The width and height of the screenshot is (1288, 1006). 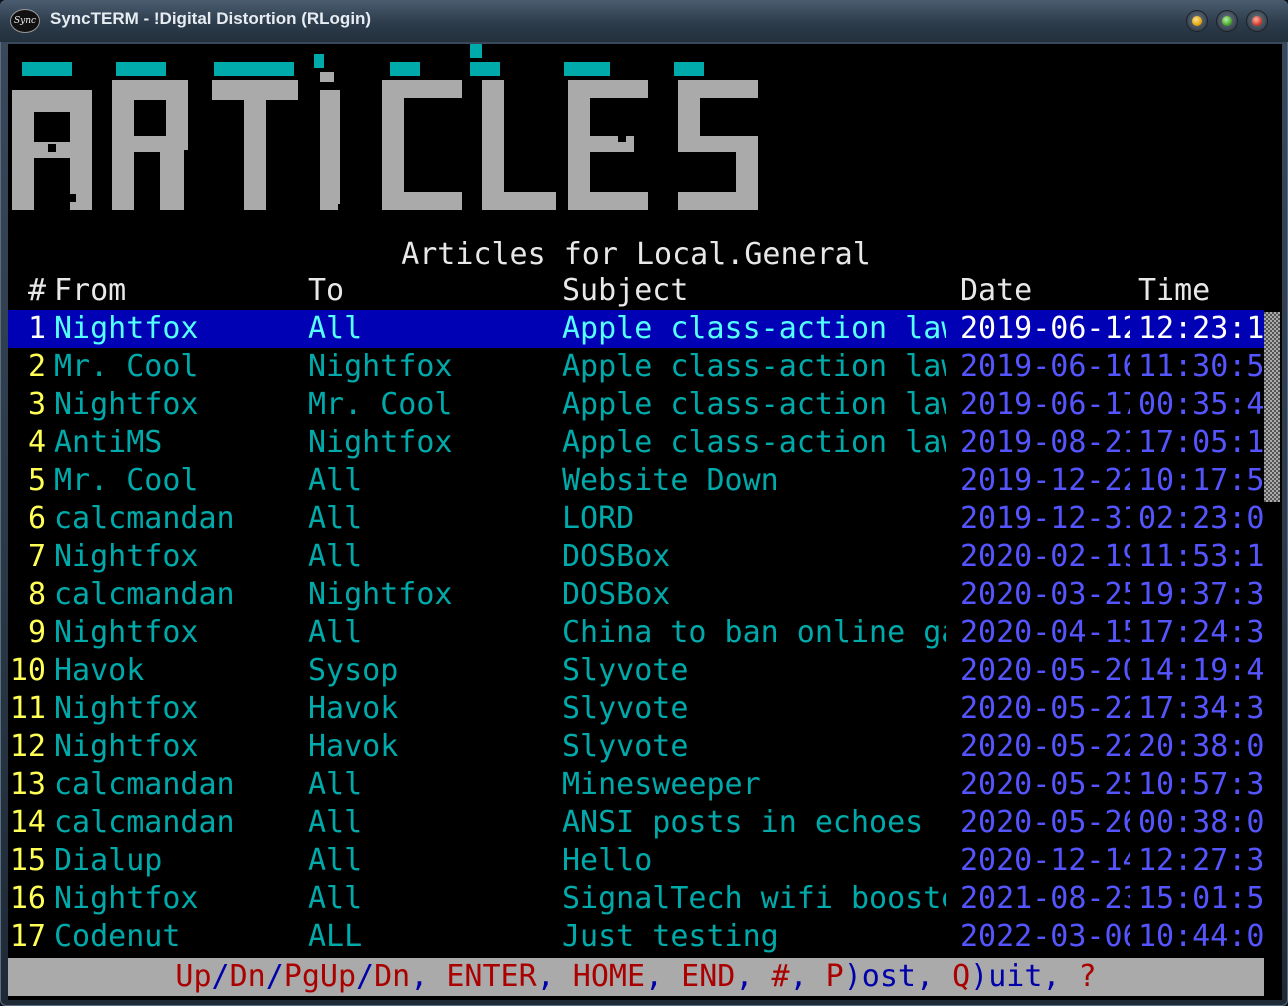 What do you see at coordinates (36, 290) in the screenshot?
I see `column-header-num: #` at bounding box center [36, 290].